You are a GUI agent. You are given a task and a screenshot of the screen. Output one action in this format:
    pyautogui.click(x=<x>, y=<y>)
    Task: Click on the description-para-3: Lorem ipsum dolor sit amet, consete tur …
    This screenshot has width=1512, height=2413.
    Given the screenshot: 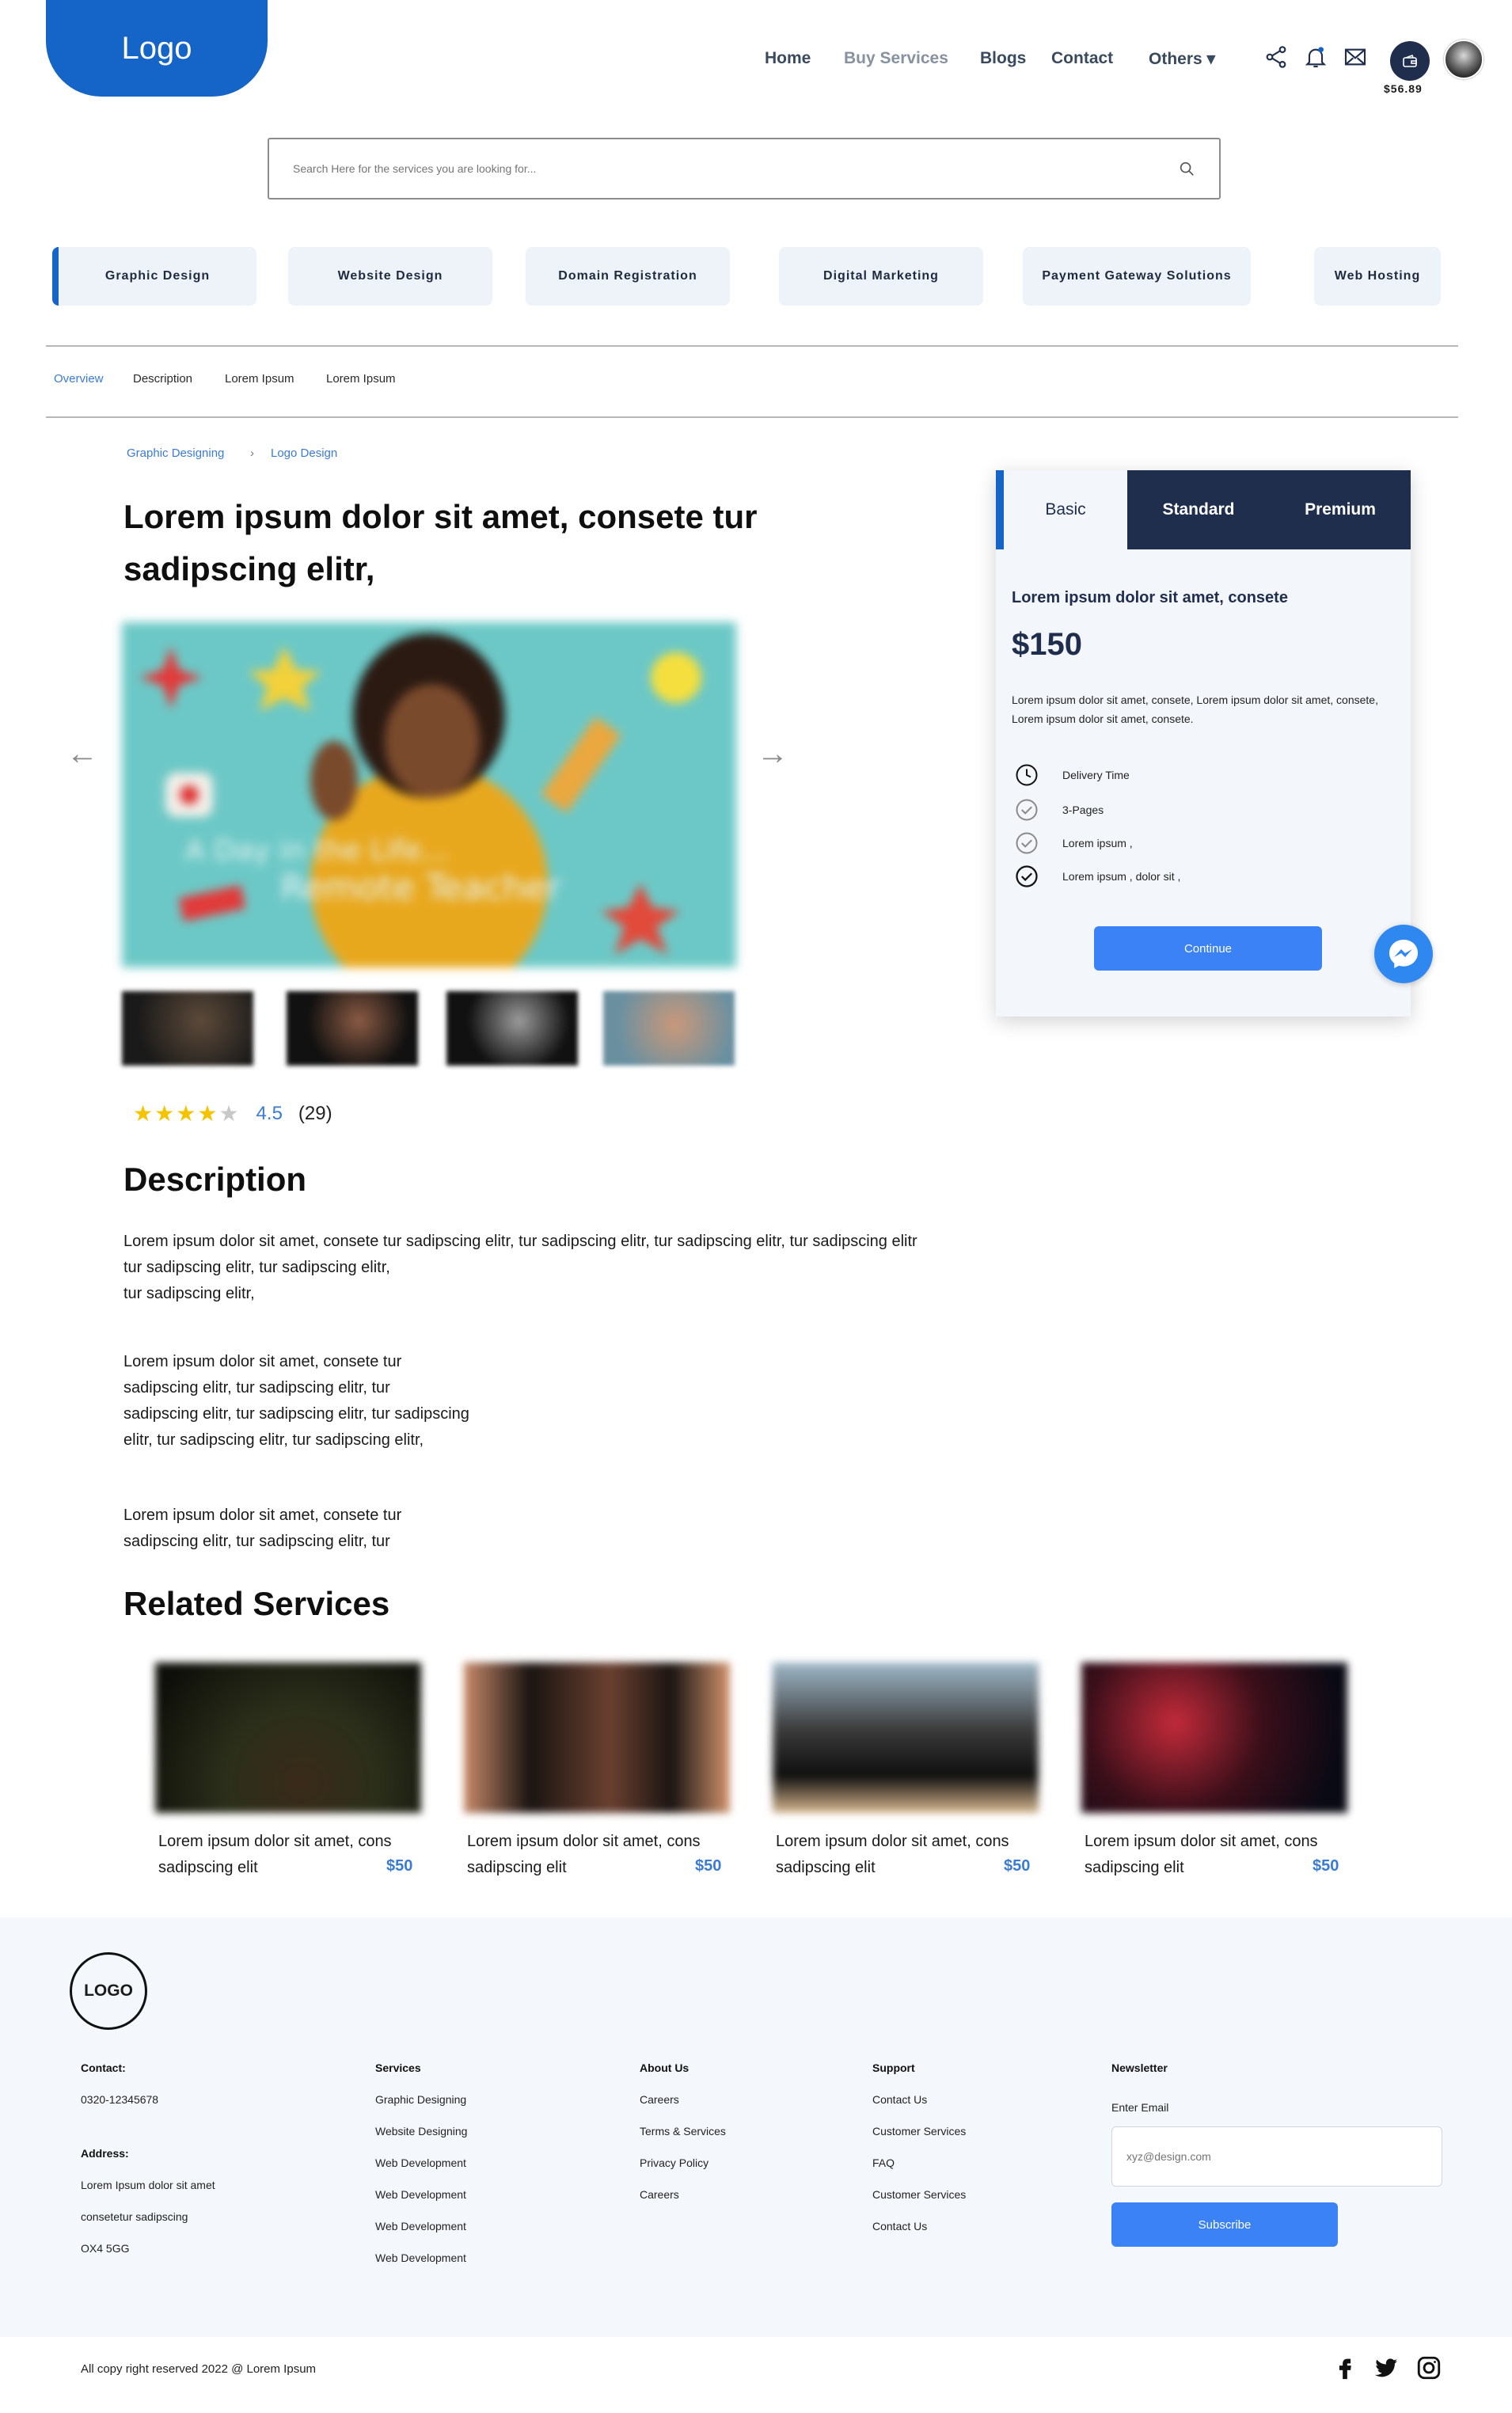 What is the action you would take?
    pyautogui.click(x=262, y=1528)
    